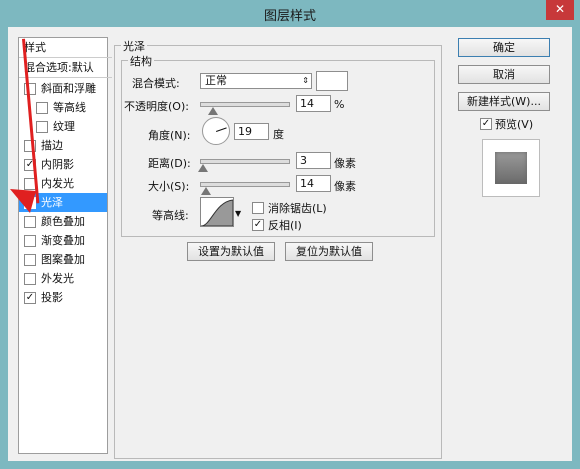  I want to click on style-item-contour: 等高线, so click(63, 107).